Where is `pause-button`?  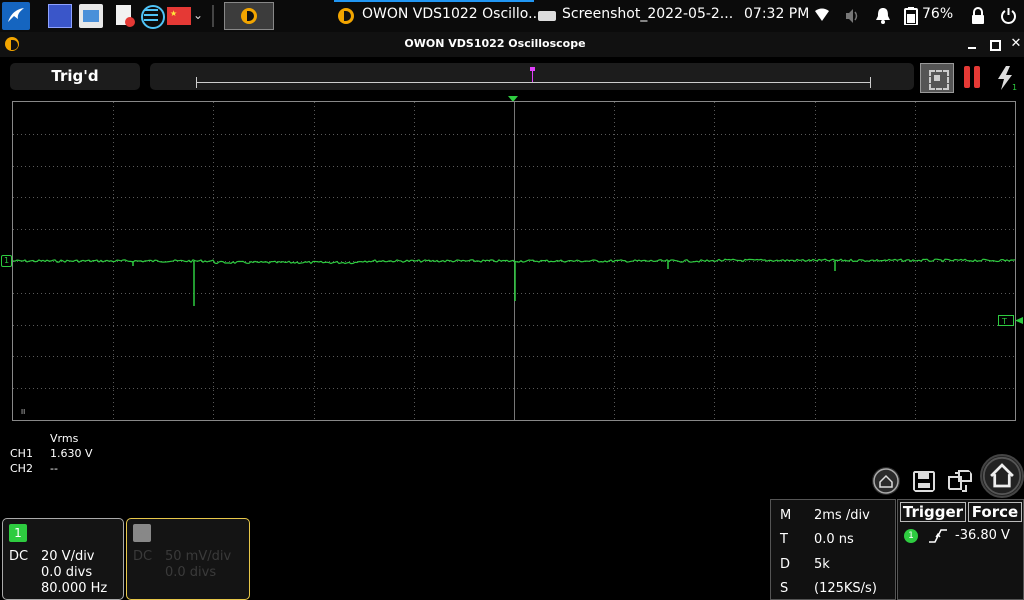
pause-button is located at coordinates (972, 78).